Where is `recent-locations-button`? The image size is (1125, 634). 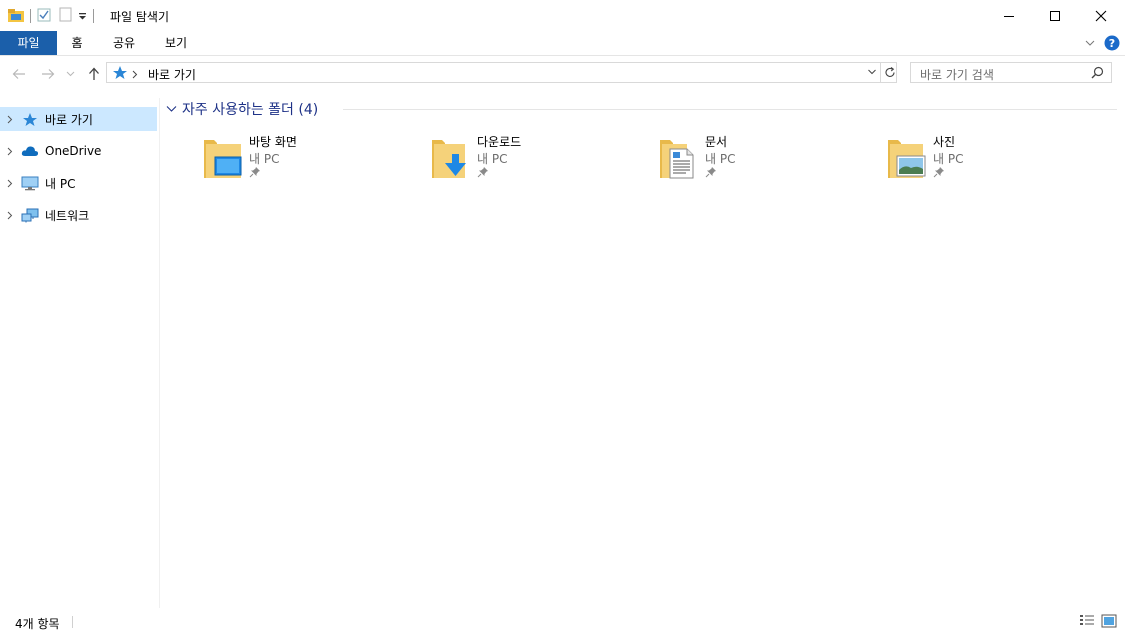 recent-locations-button is located at coordinates (70, 74).